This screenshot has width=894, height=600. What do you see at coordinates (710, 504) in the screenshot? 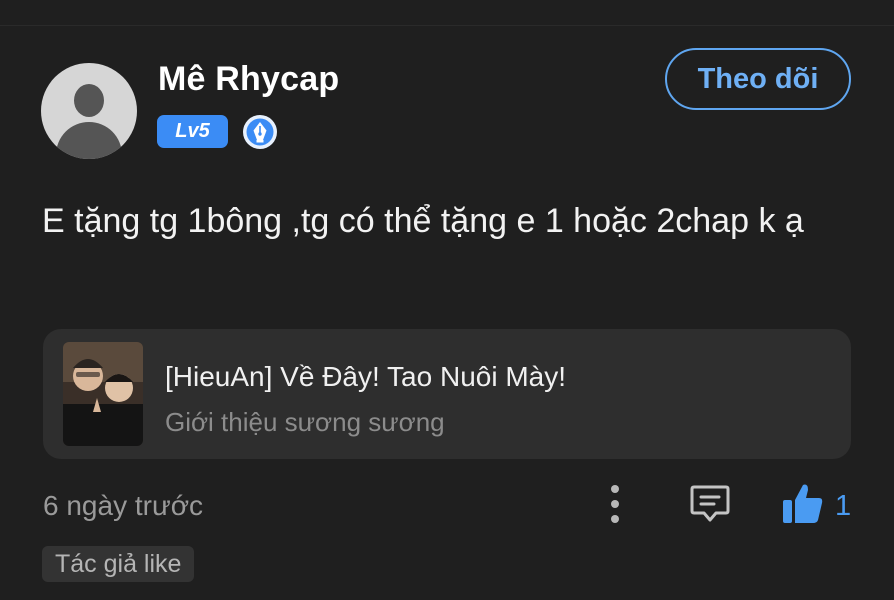
I see `comment-reply-icon` at bounding box center [710, 504].